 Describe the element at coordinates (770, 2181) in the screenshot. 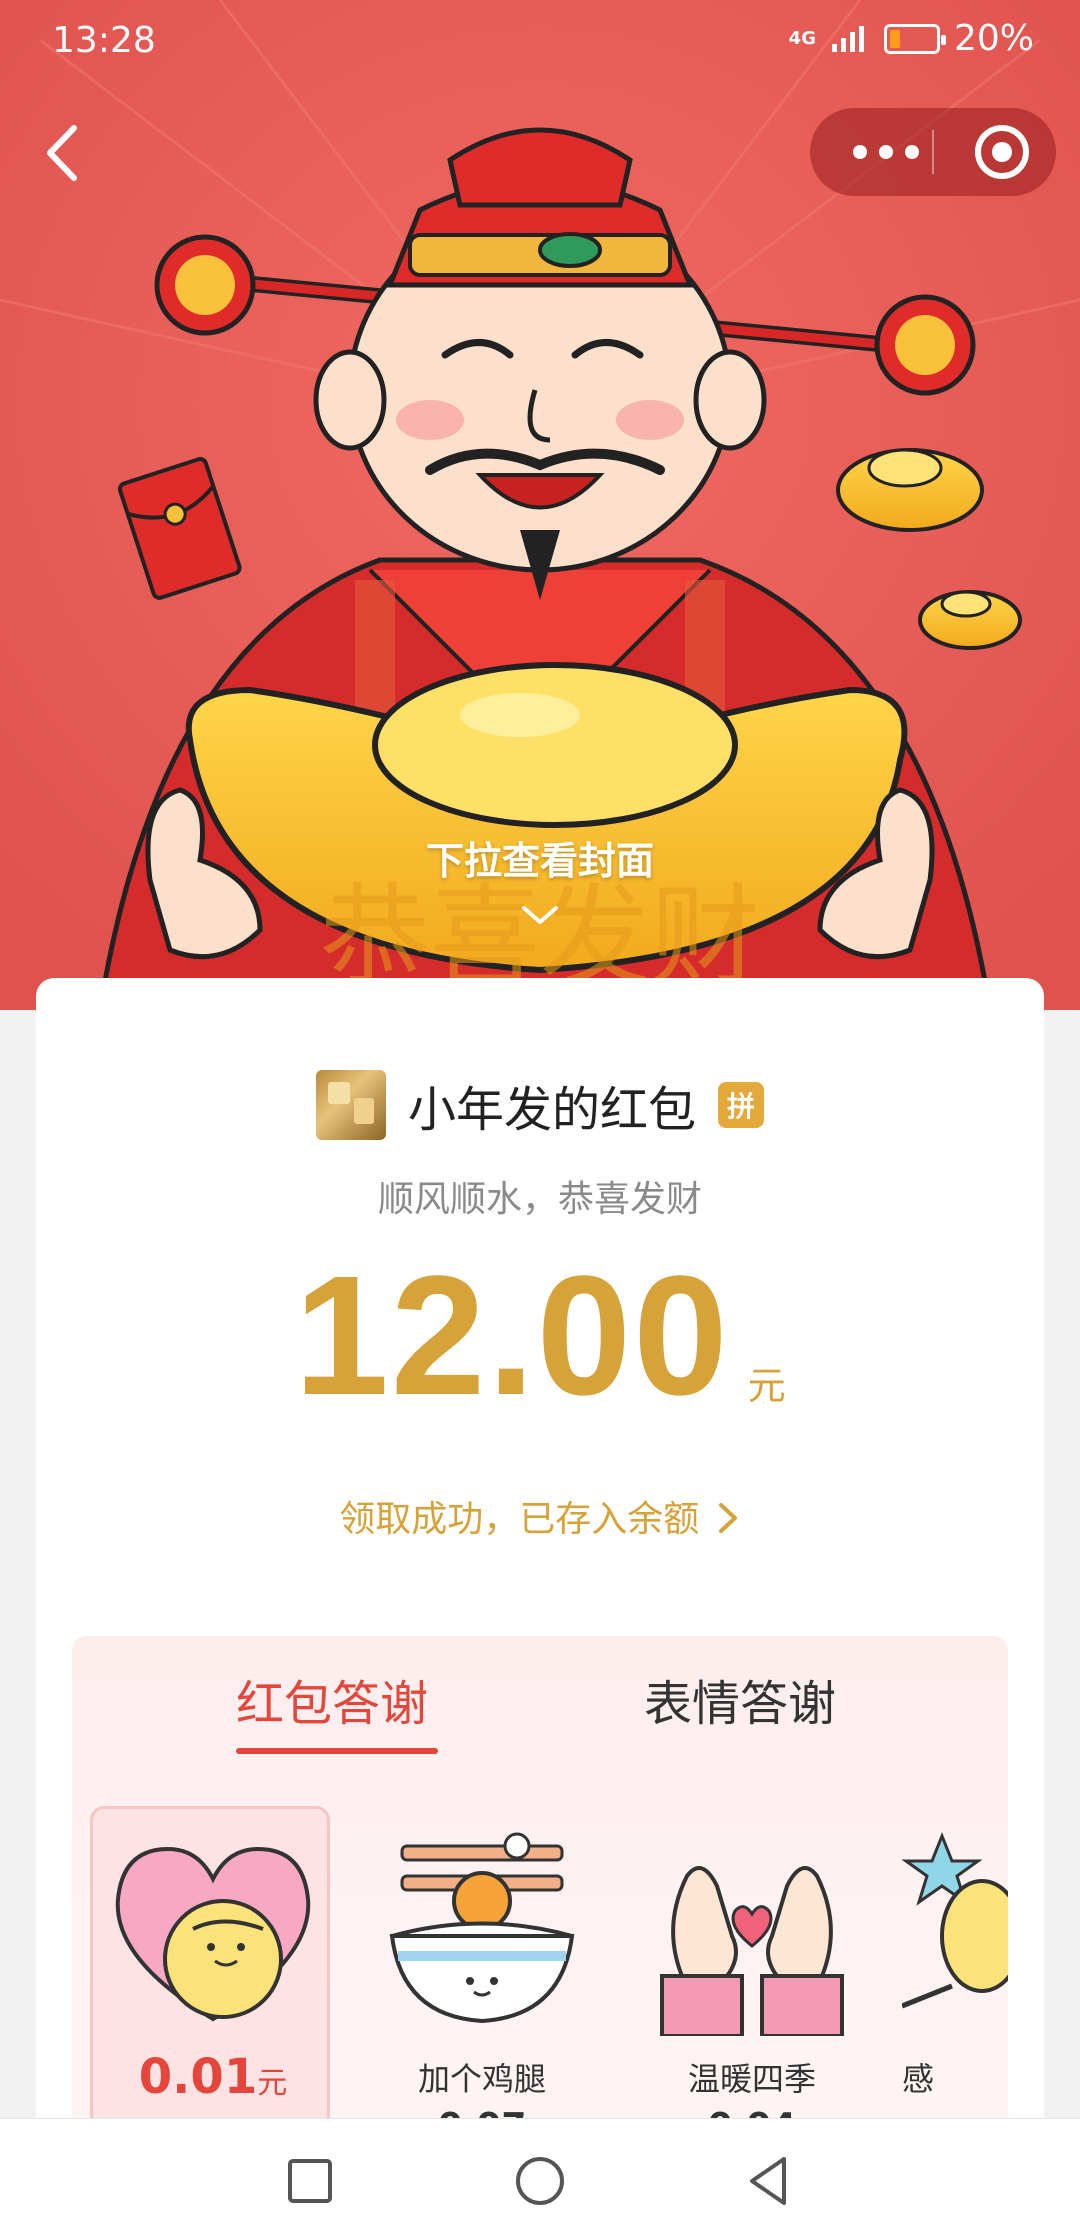

I see `back-triangle-icon` at that location.